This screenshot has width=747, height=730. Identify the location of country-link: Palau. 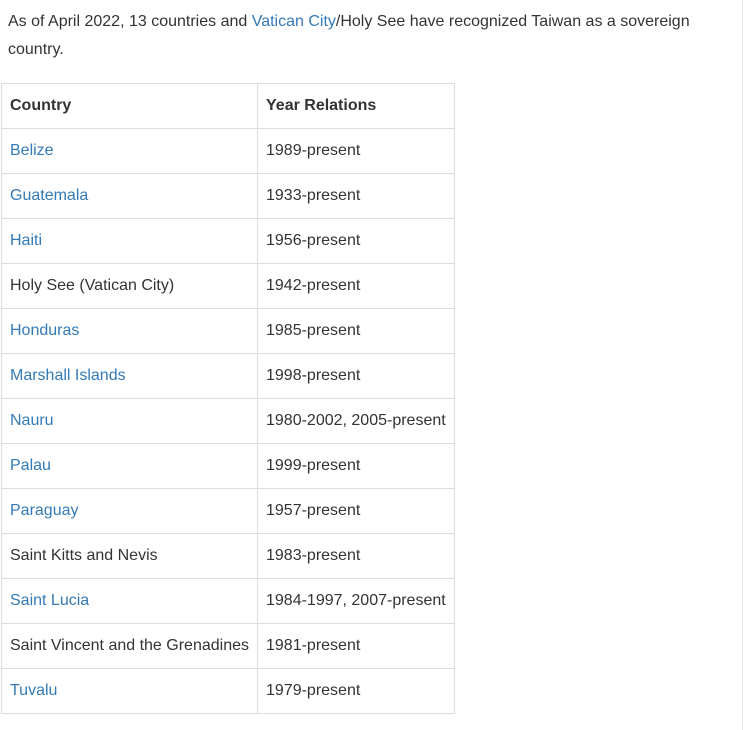
(30, 465).